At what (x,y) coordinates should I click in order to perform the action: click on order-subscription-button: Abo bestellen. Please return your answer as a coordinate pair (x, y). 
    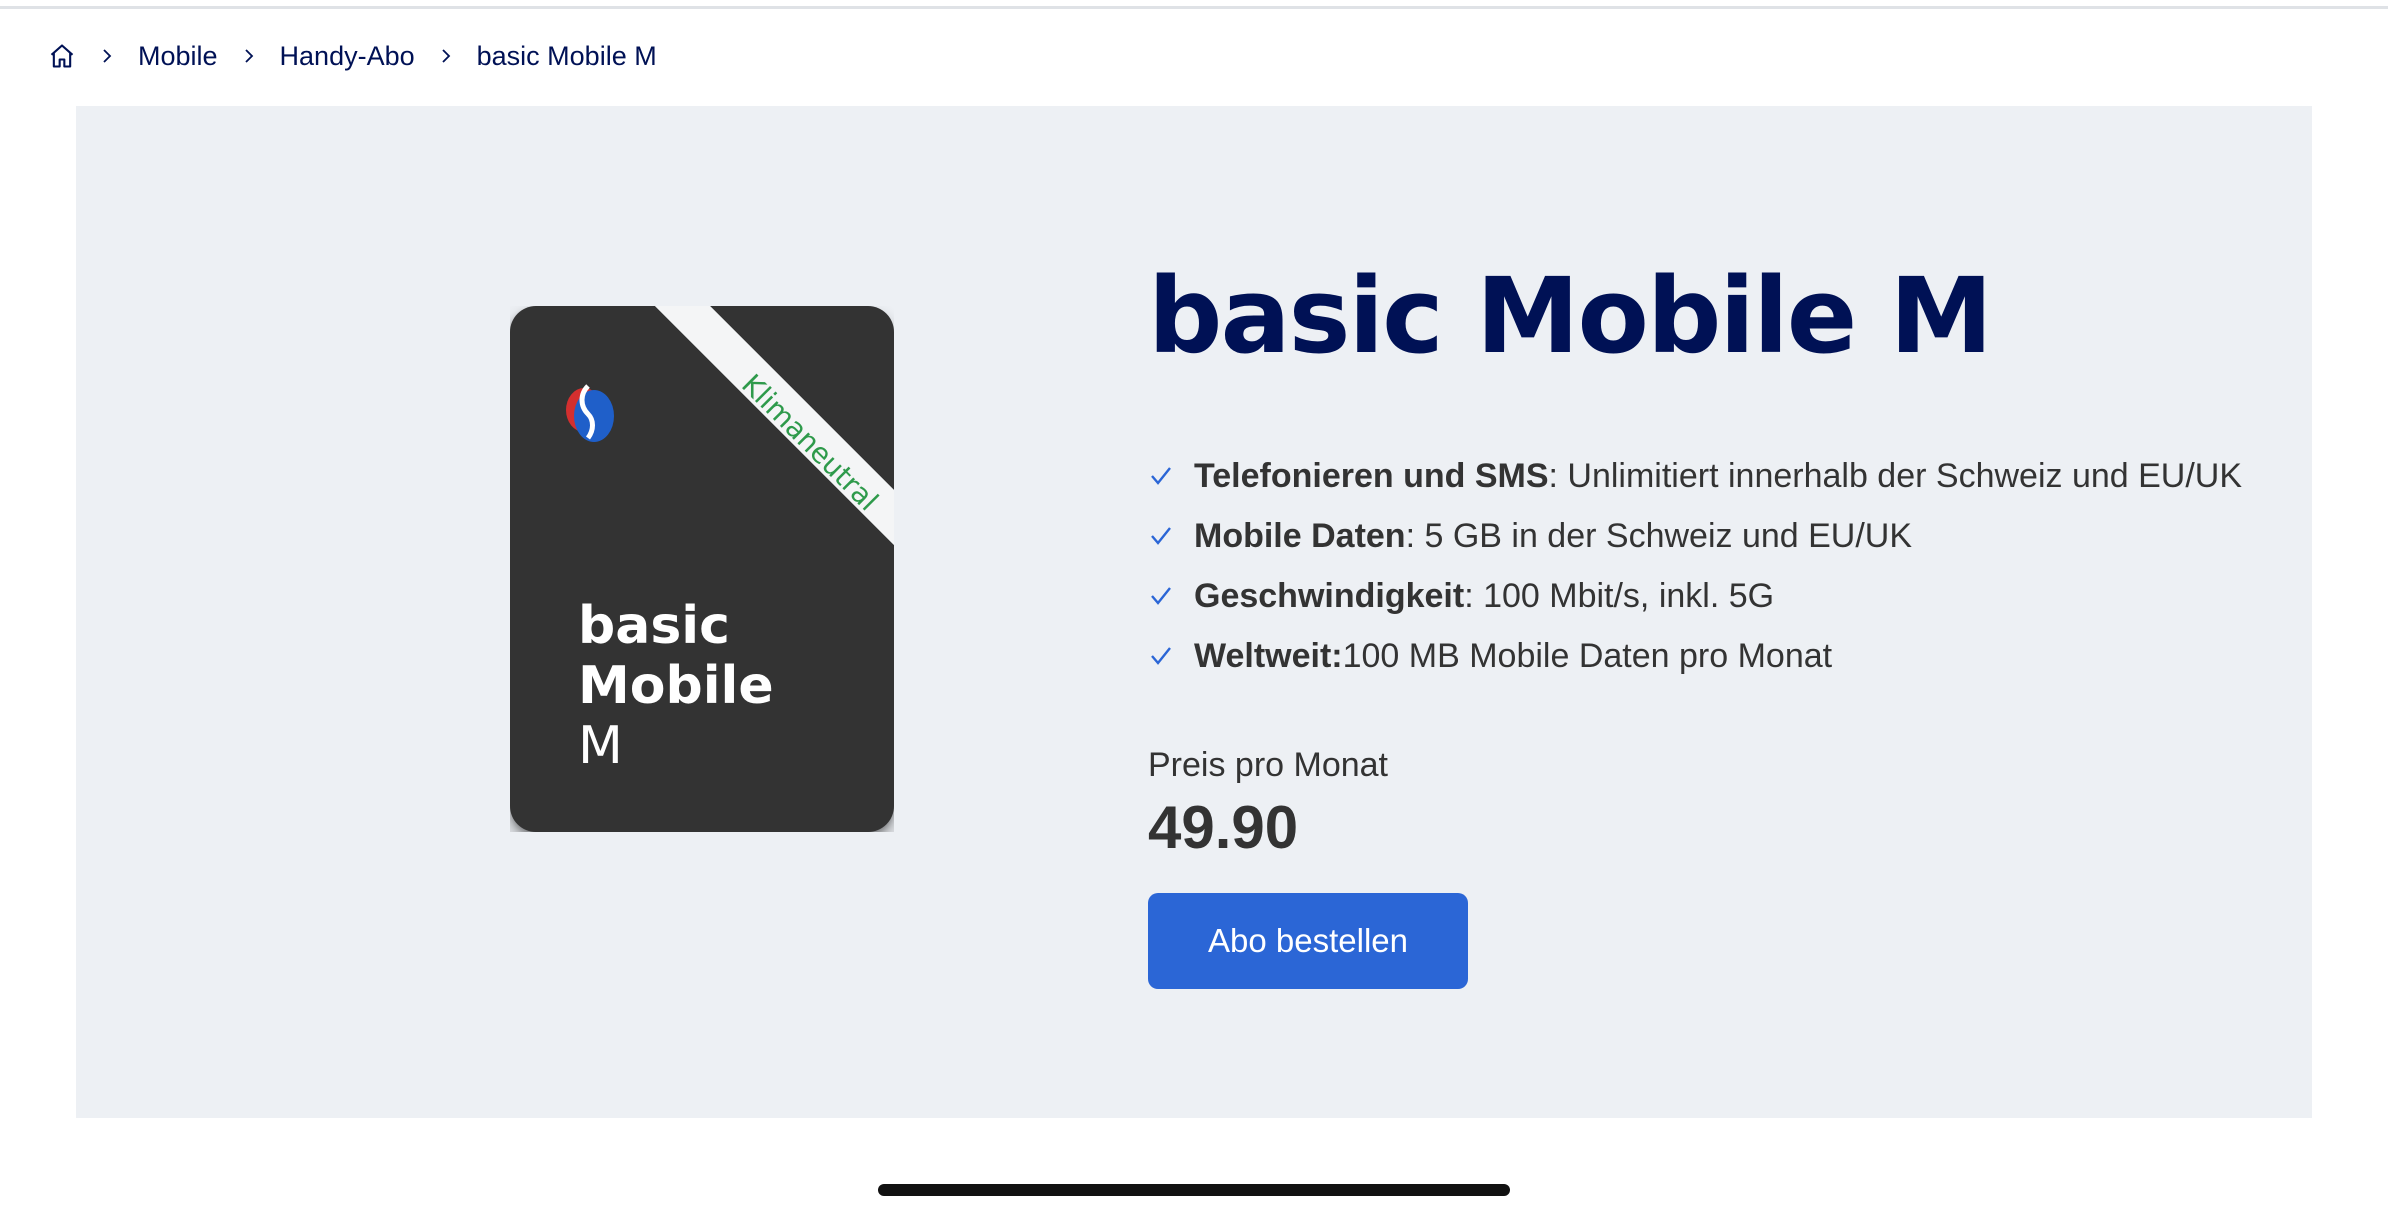
    Looking at the image, I should click on (1308, 941).